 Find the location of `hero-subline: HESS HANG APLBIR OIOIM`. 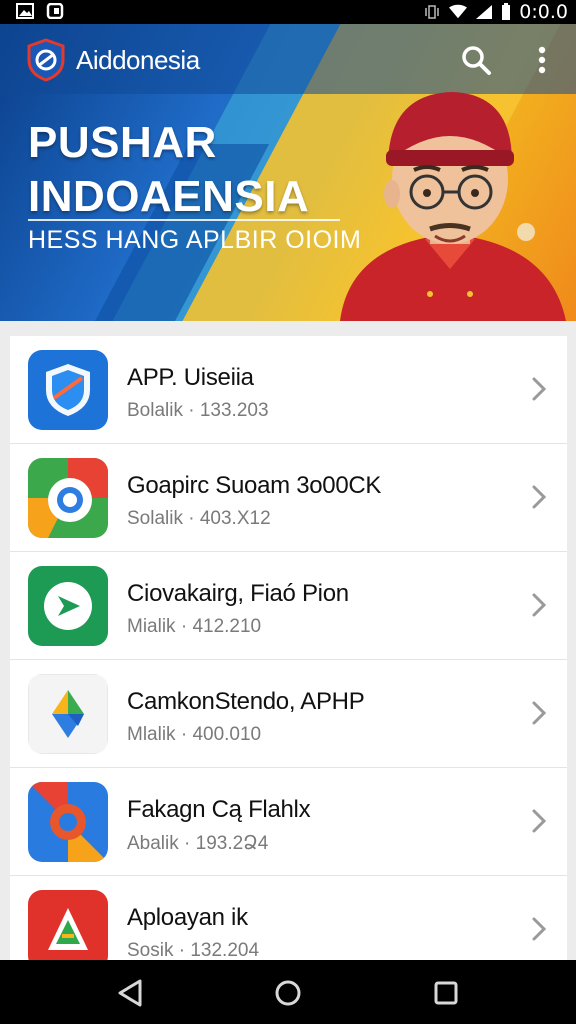

hero-subline: HESS HANG APLBIR OIOIM is located at coordinates (195, 240).